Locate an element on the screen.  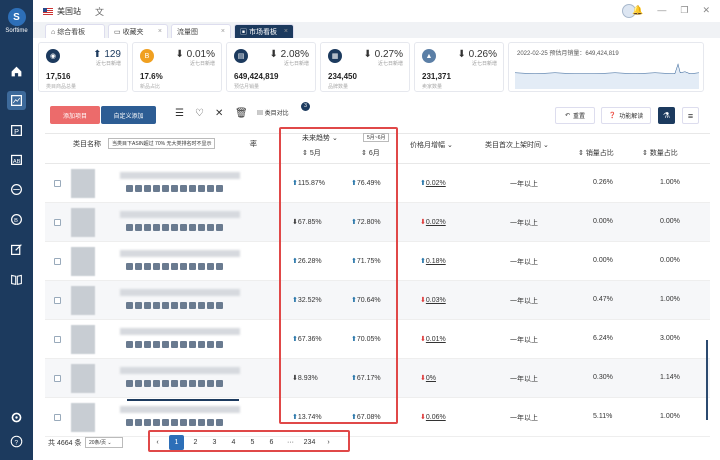
price-growth: 0.03% is located at coordinates (436, 300).